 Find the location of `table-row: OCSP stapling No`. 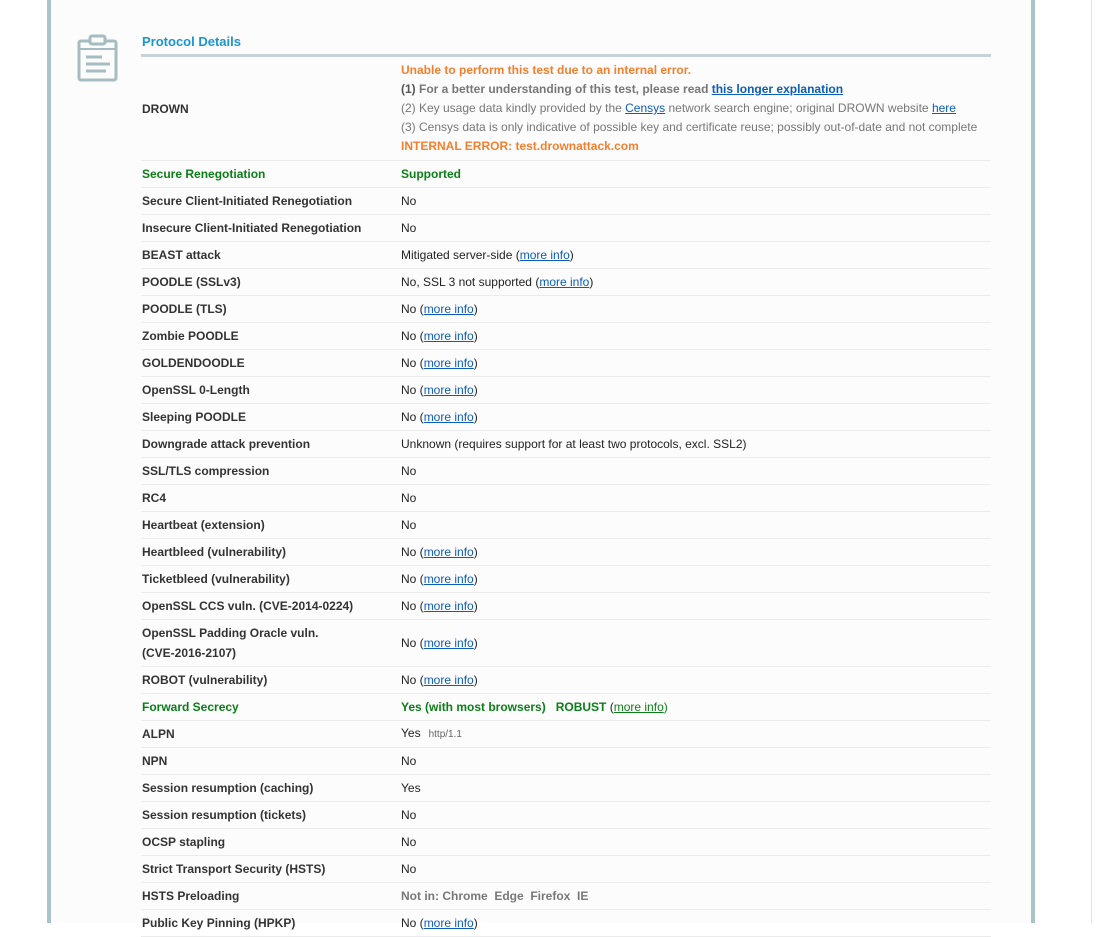

table-row: OCSP stapling No is located at coordinates (566, 842).